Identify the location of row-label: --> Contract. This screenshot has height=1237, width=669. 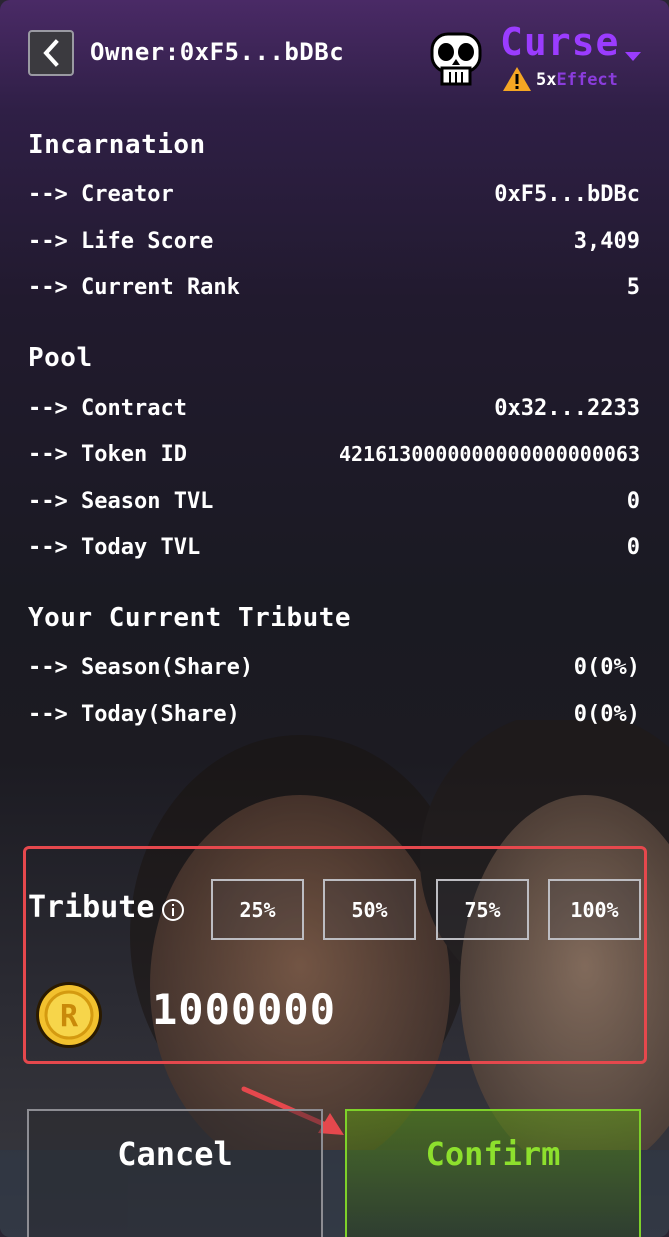
(107, 408).